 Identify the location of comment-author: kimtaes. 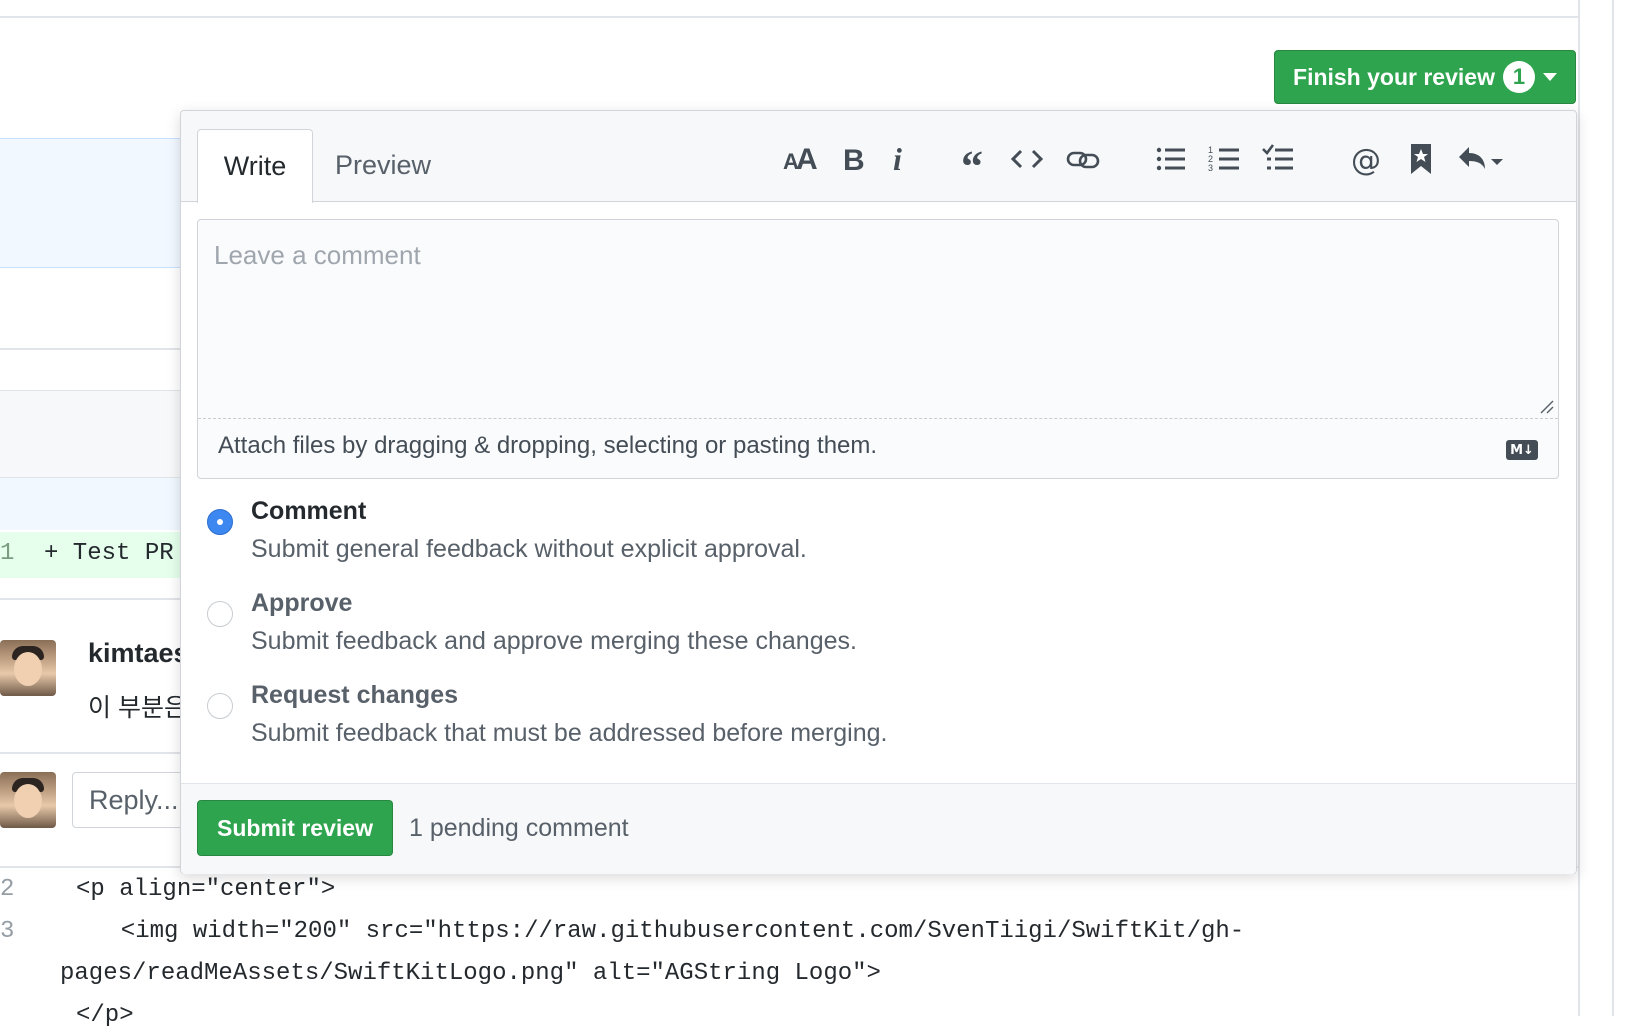
(138, 653).